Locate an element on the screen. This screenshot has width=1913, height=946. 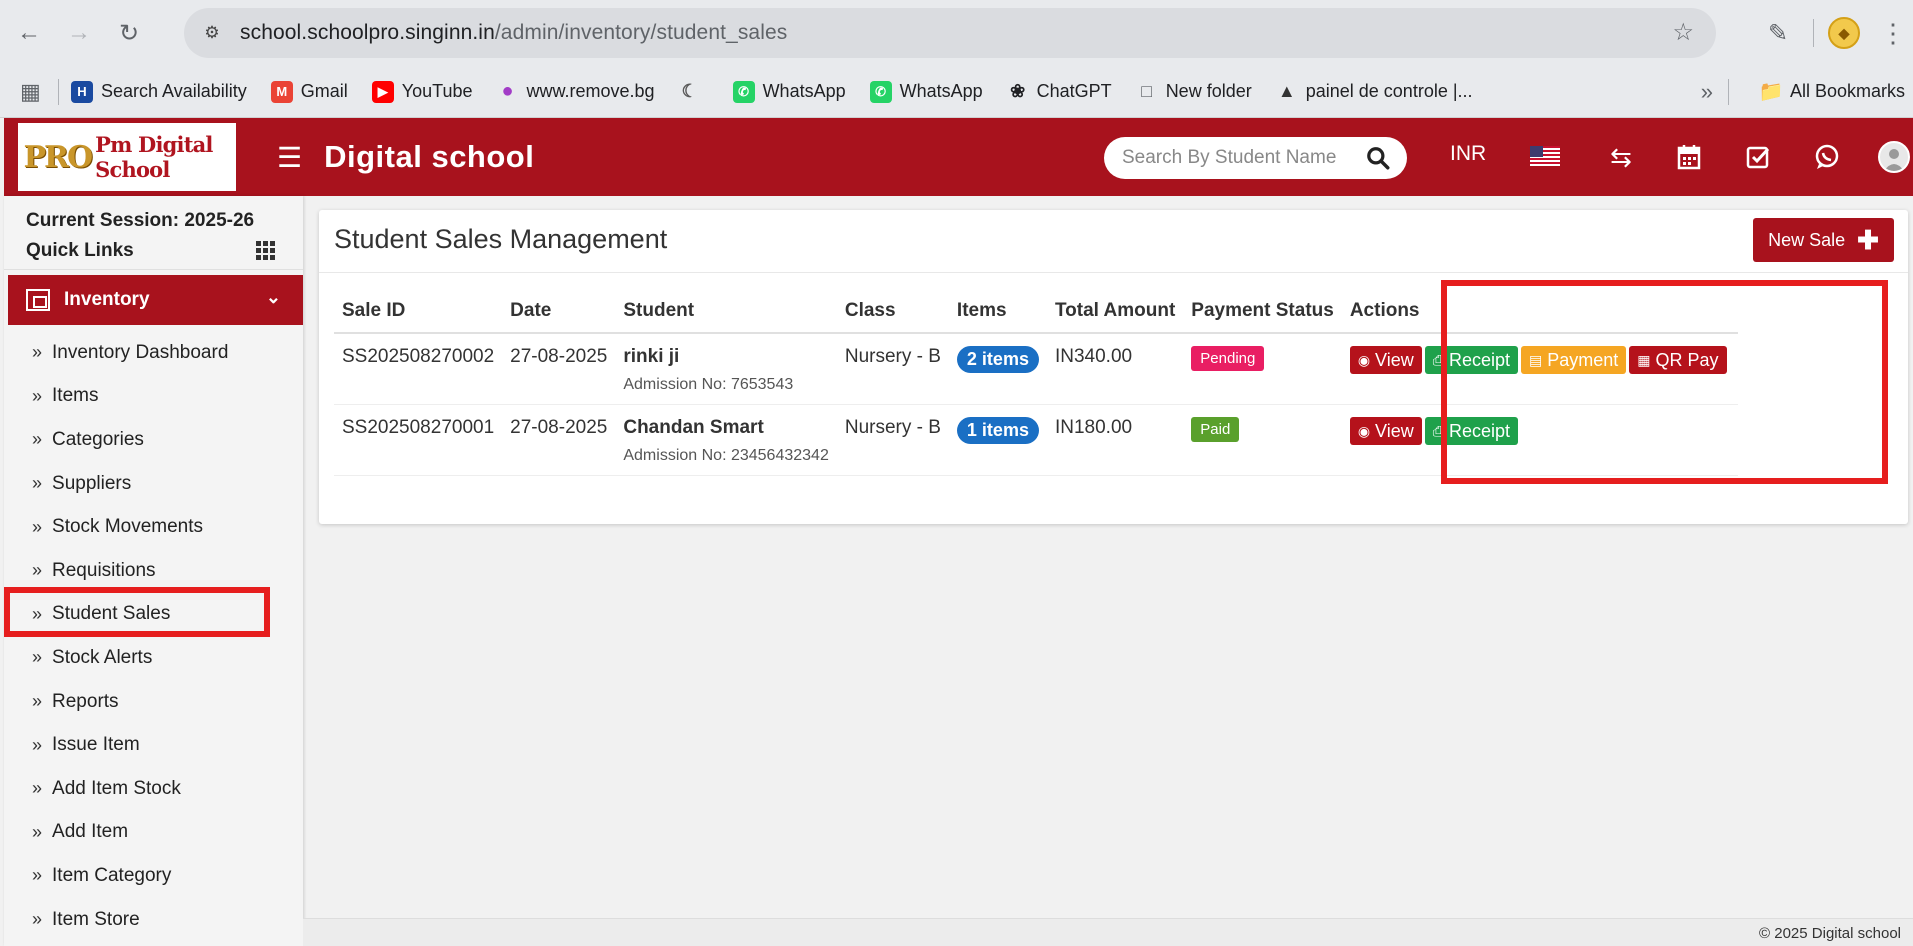
quick-links: Quick Links is located at coordinates (153, 251).